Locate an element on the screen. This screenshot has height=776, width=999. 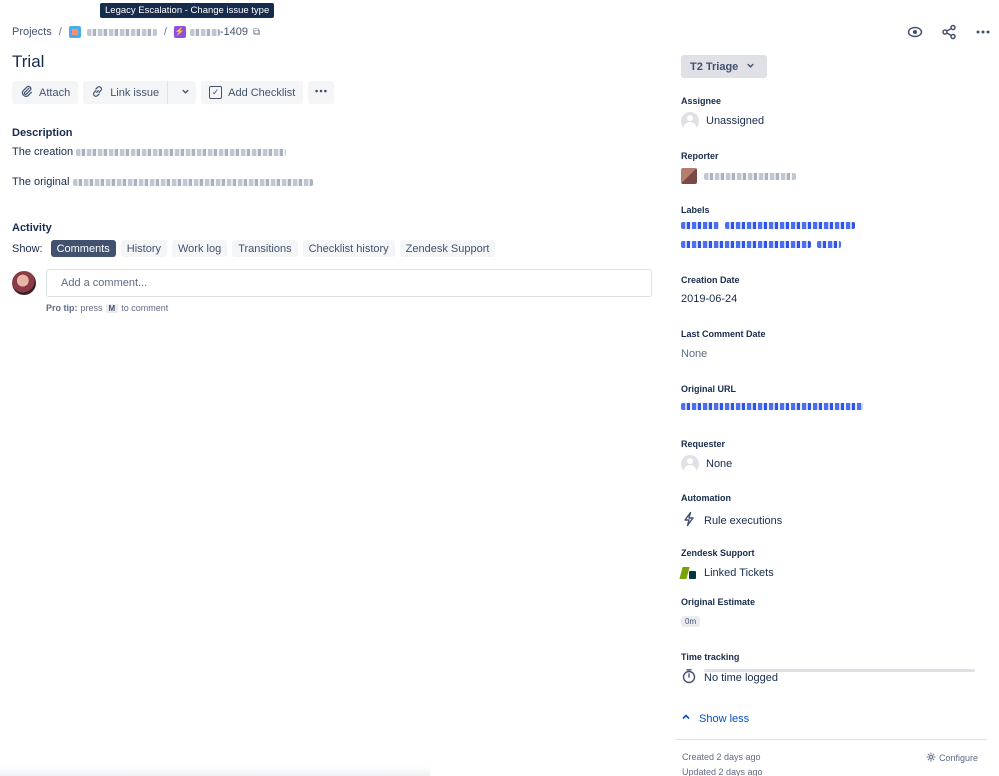
last-comment-date-value: None is located at coordinates (694, 354).